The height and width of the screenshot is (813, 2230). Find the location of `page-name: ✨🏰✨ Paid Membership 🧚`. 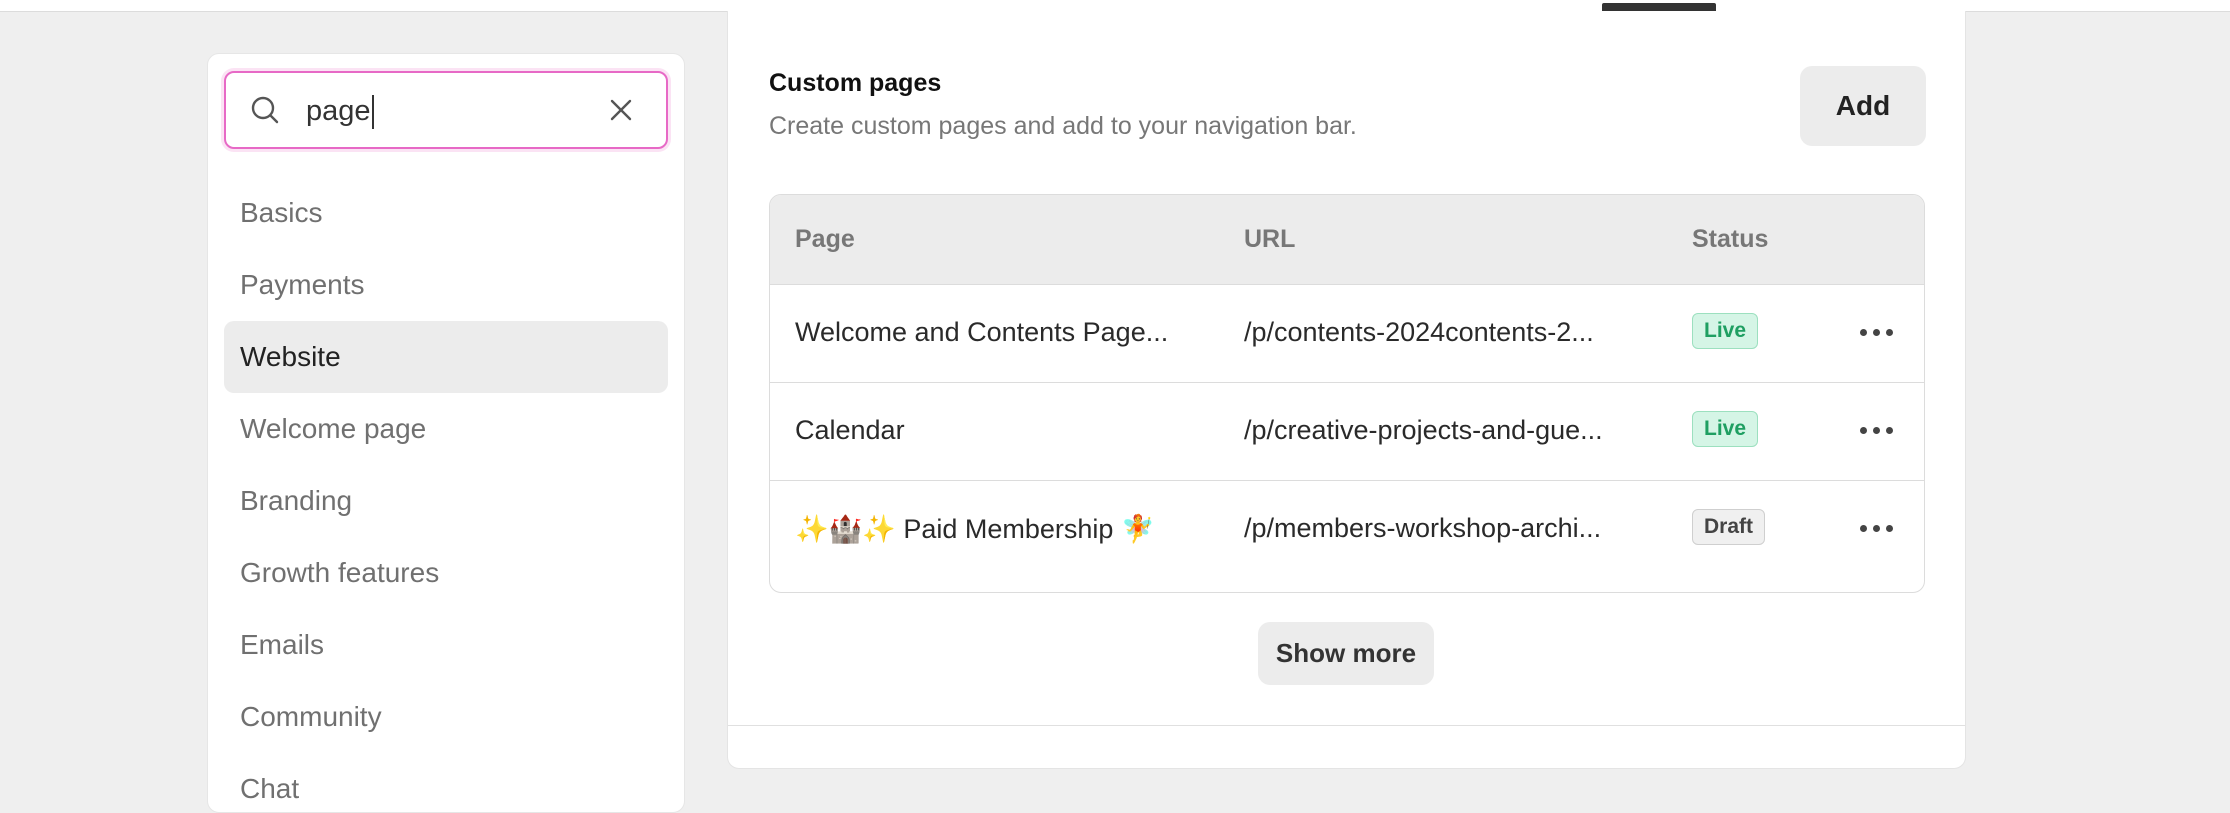

page-name: ✨🏰✨ Paid Membership 🧚 is located at coordinates (975, 529).